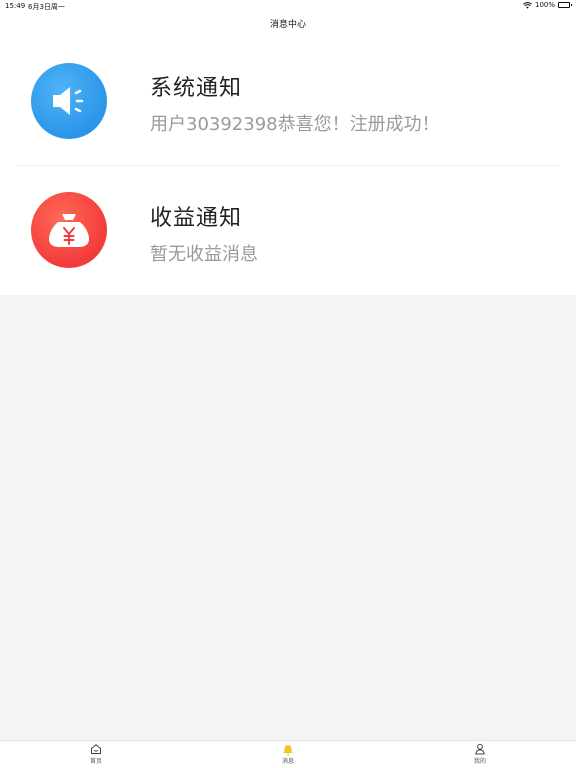  I want to click on status-right: 100%, so click(547, 5).